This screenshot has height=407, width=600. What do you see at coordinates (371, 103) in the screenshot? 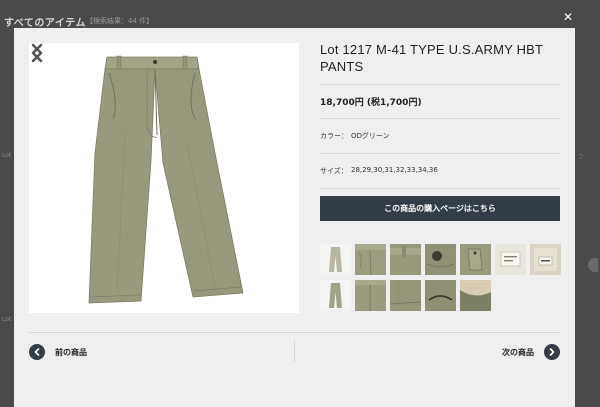
I see `product-price: 18,700円 (税1,700円)` at bounding box center [371, 103].